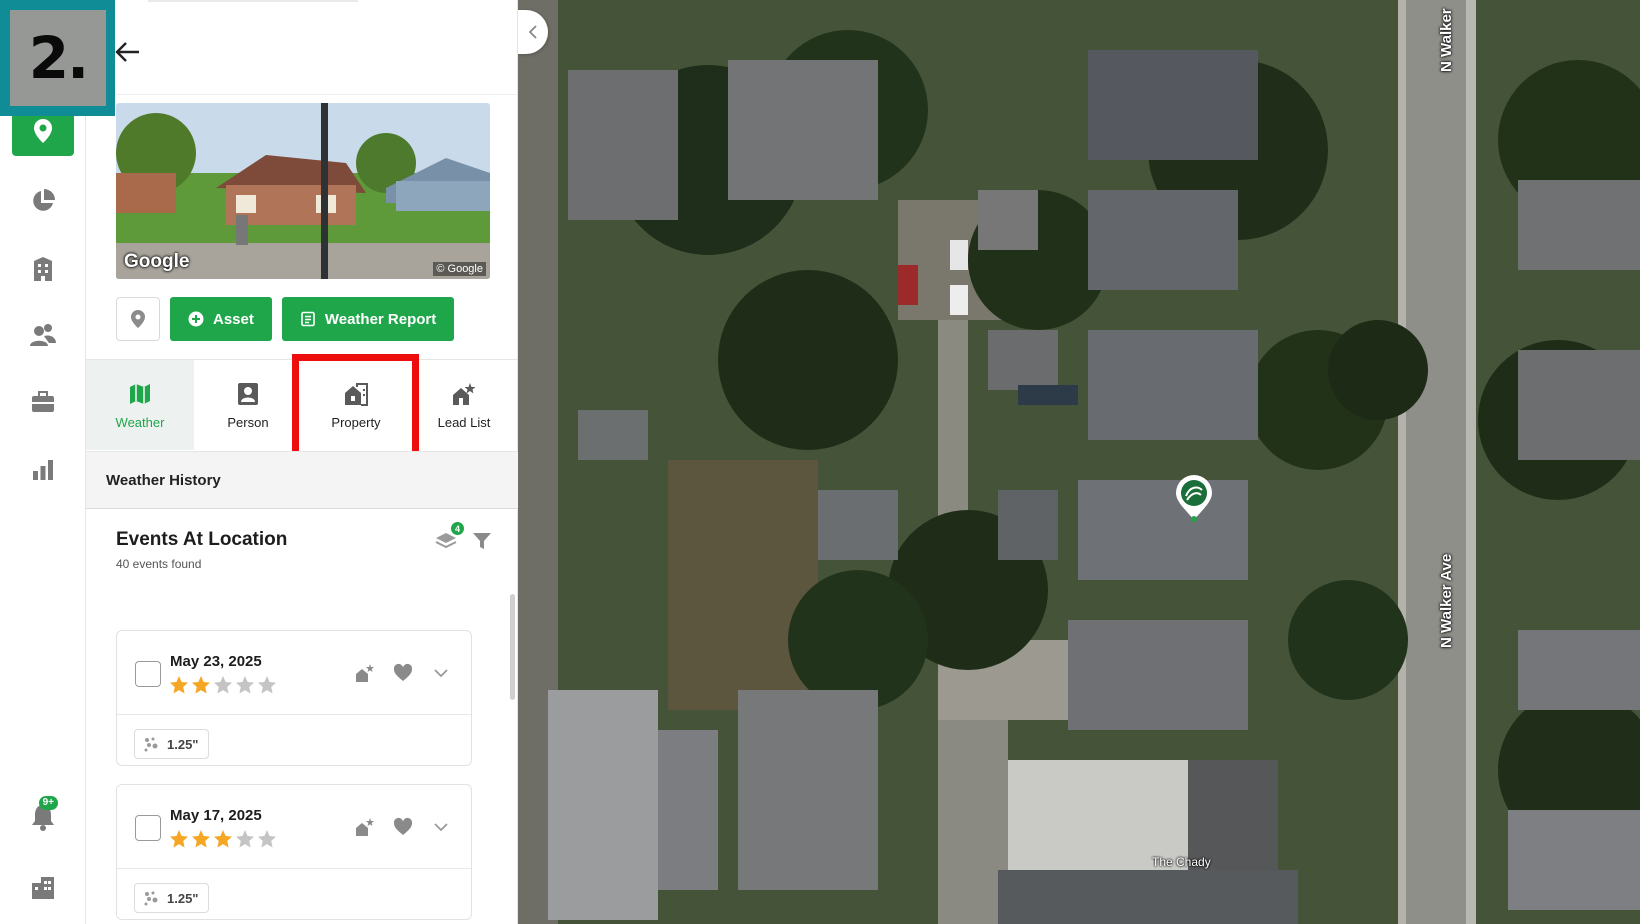 This screenshot has width=1640, height=924. I want to click on buildings-icon, so click(43, 888).